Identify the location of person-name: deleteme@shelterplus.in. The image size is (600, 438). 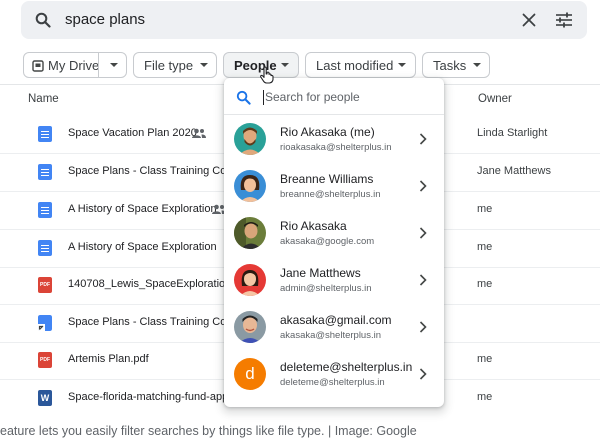
(346, 367).